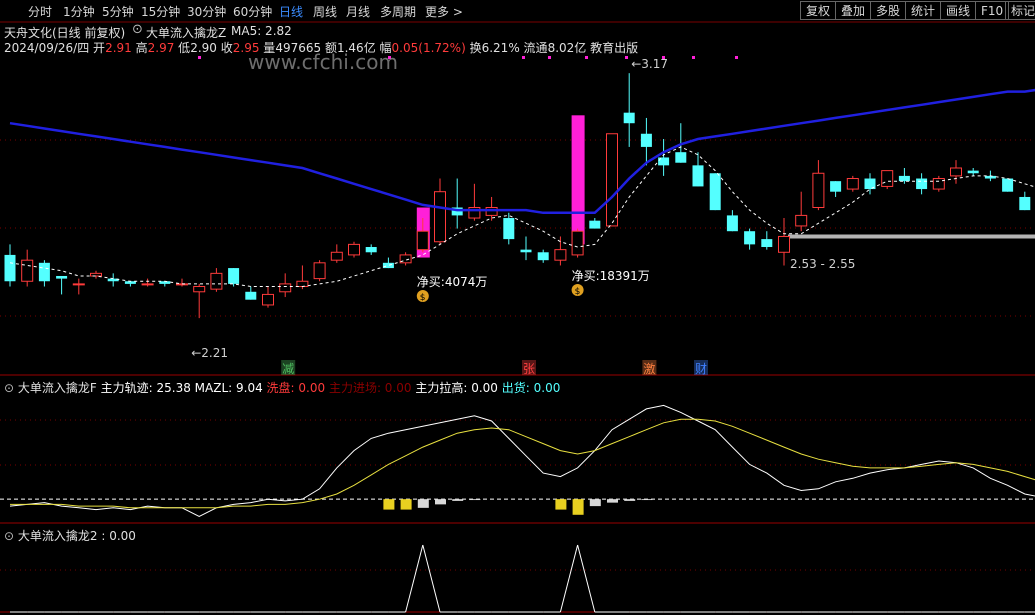 Image resolution: width=1035 pixels, height=615 pixels. I want to click on change-value: 0.05(1.72%), so click(428, 48).